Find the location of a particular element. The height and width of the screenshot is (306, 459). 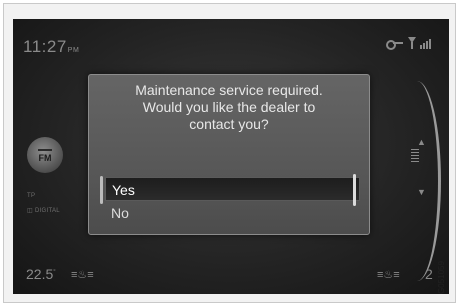

fm-source-badge: FM is located at coordinates (45, 155).